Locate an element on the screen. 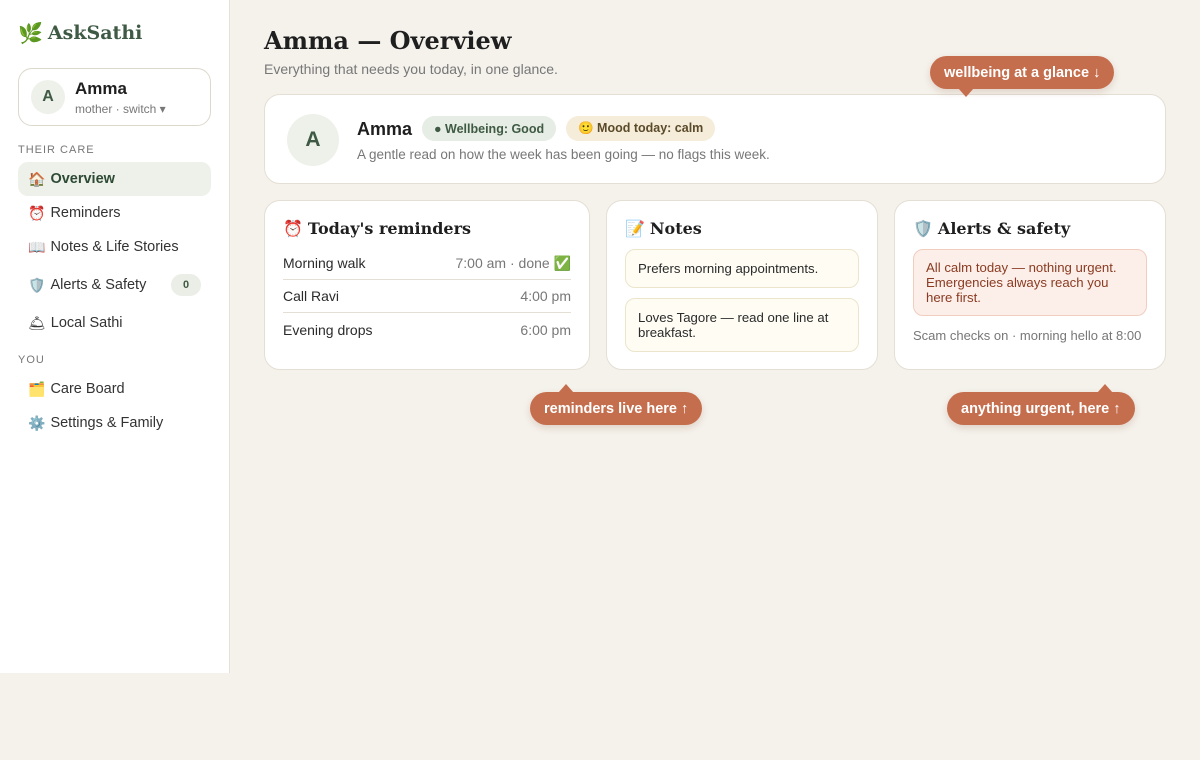 This screenshot has height=760, width=1200. card-title-text: Notes is located at coordinates (675, 228).